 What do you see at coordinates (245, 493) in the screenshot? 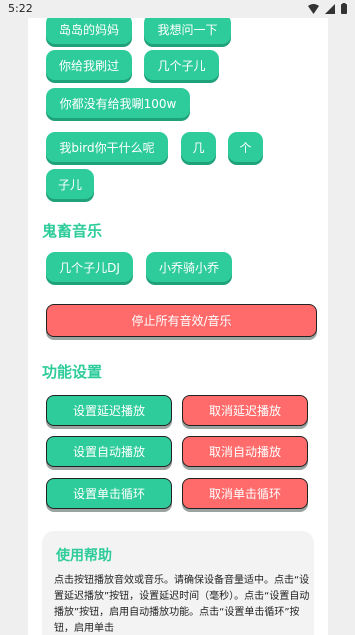
I see `cancel-loop-button: 取消单击循环` at bounding box center [245, 493].